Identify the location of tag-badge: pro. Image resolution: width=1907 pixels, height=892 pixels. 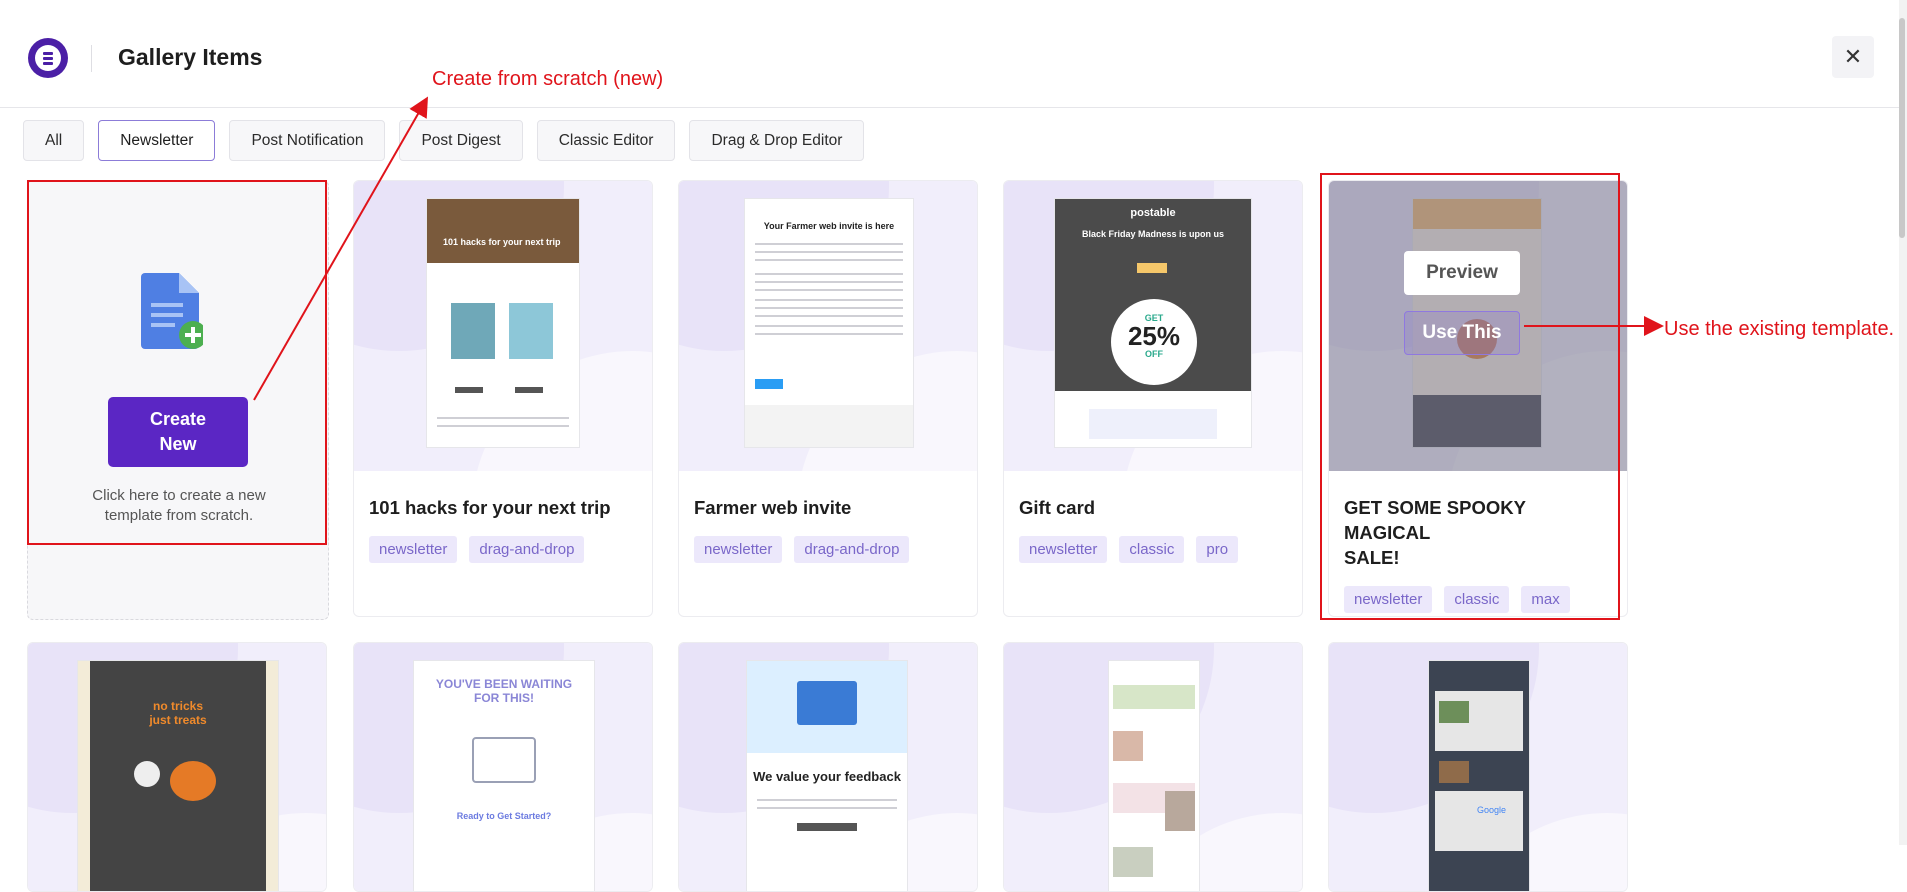
(1217, 549).